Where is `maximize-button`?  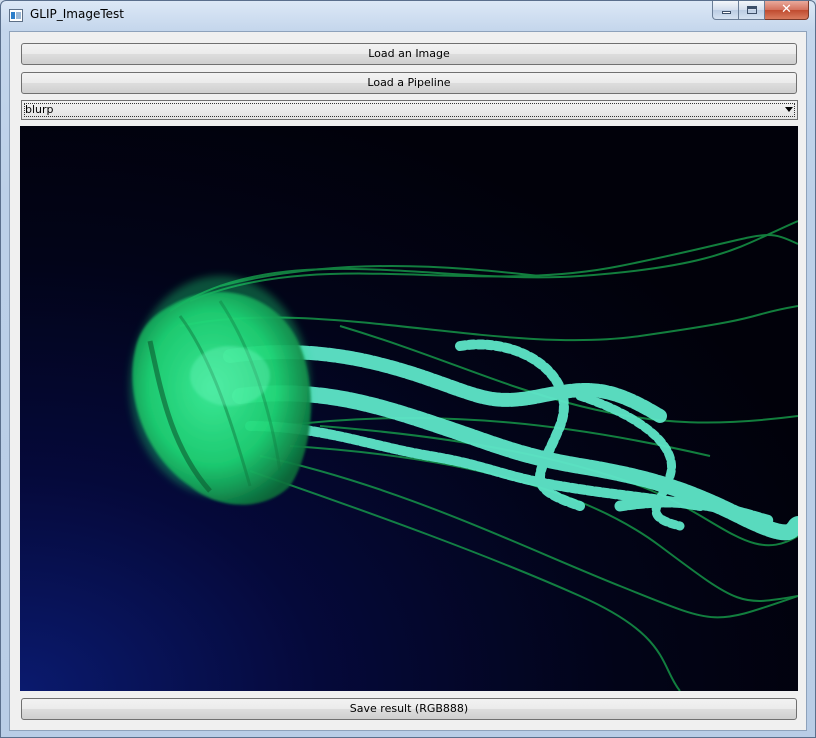
maximize-button is located at coordinates (752, 10).